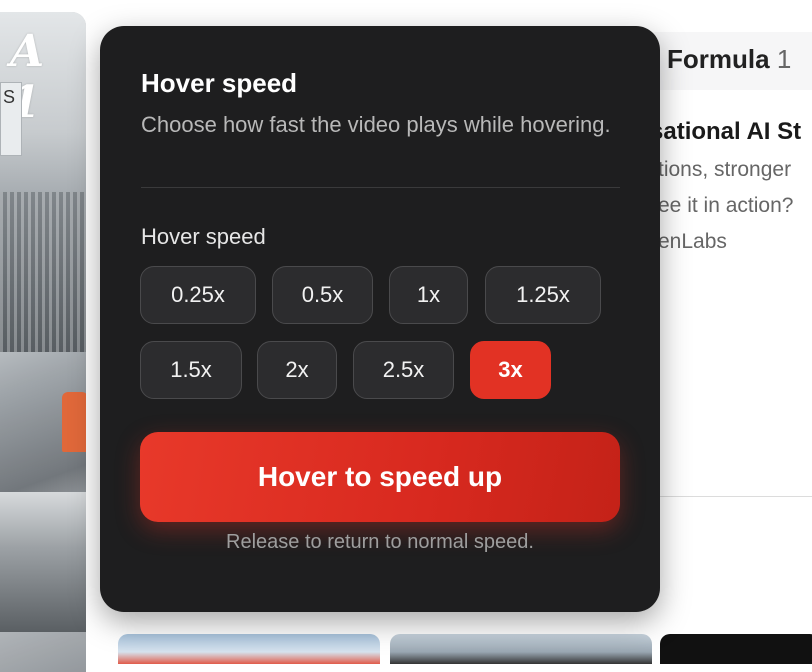 The image size is (812, 672). What do you see at coordinates (297, 370) in the screenshot?
I see `speed-option-2x: 2x` at bounding box center [297, 370].